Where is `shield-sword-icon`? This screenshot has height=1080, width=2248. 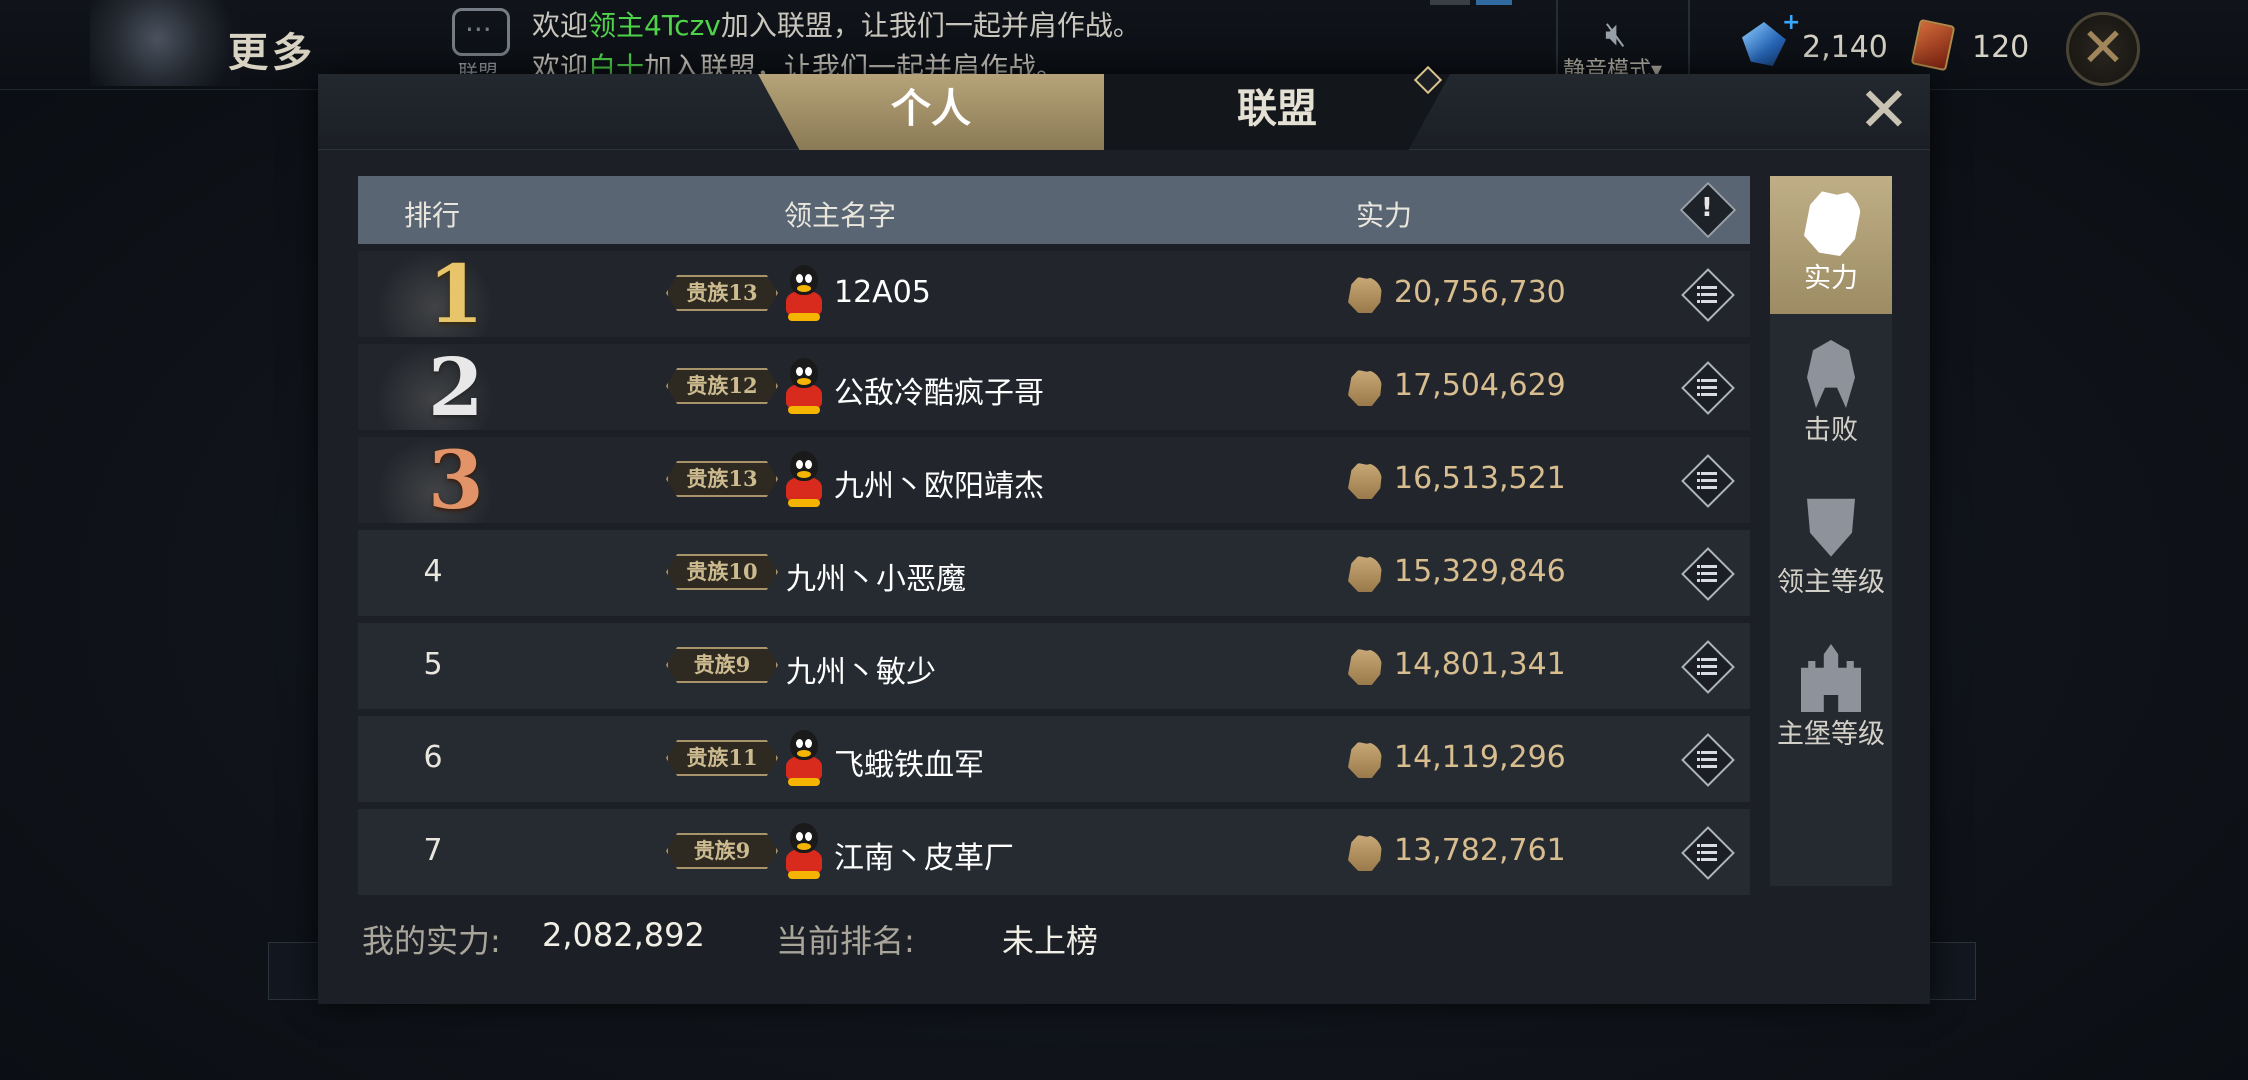 shield-sword-icon is located at coordinates (1831, 527).